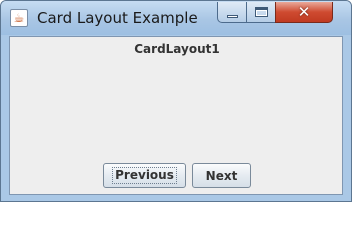 This screenshot has height=240, width=352. Describe the element at coordinates (19, 18) in the screenshot. I see `java-cup-icon: ☕` at that location.